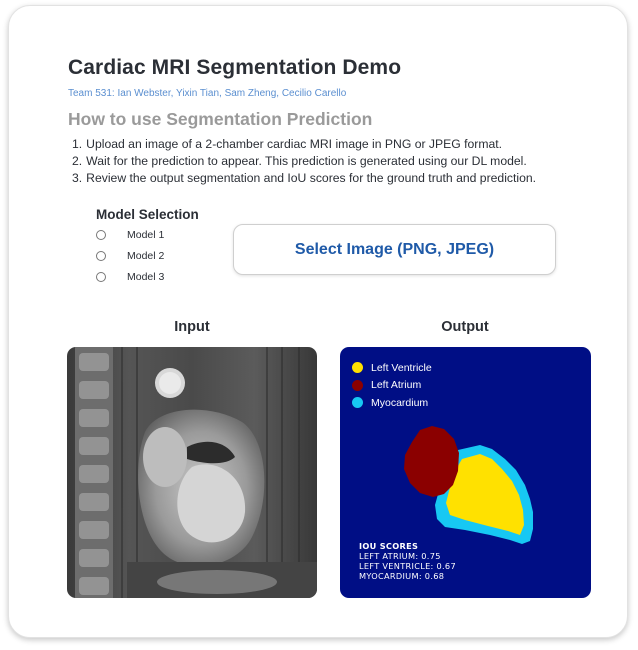  What do you see at coordinates (146, 277) in the screenshot?
I see `radio-label: Model 3` at bounding box center [146, 277].